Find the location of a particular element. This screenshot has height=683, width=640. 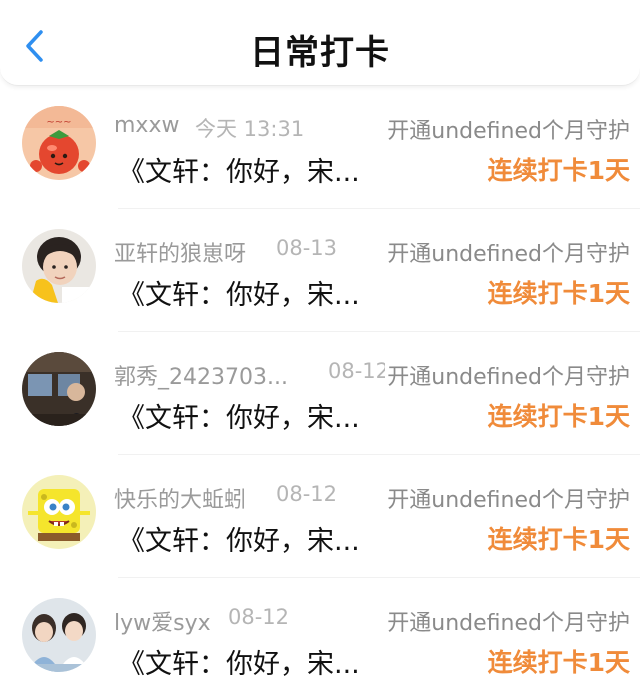

page-title: 日常打卡 is located at coordinates (320, 53).